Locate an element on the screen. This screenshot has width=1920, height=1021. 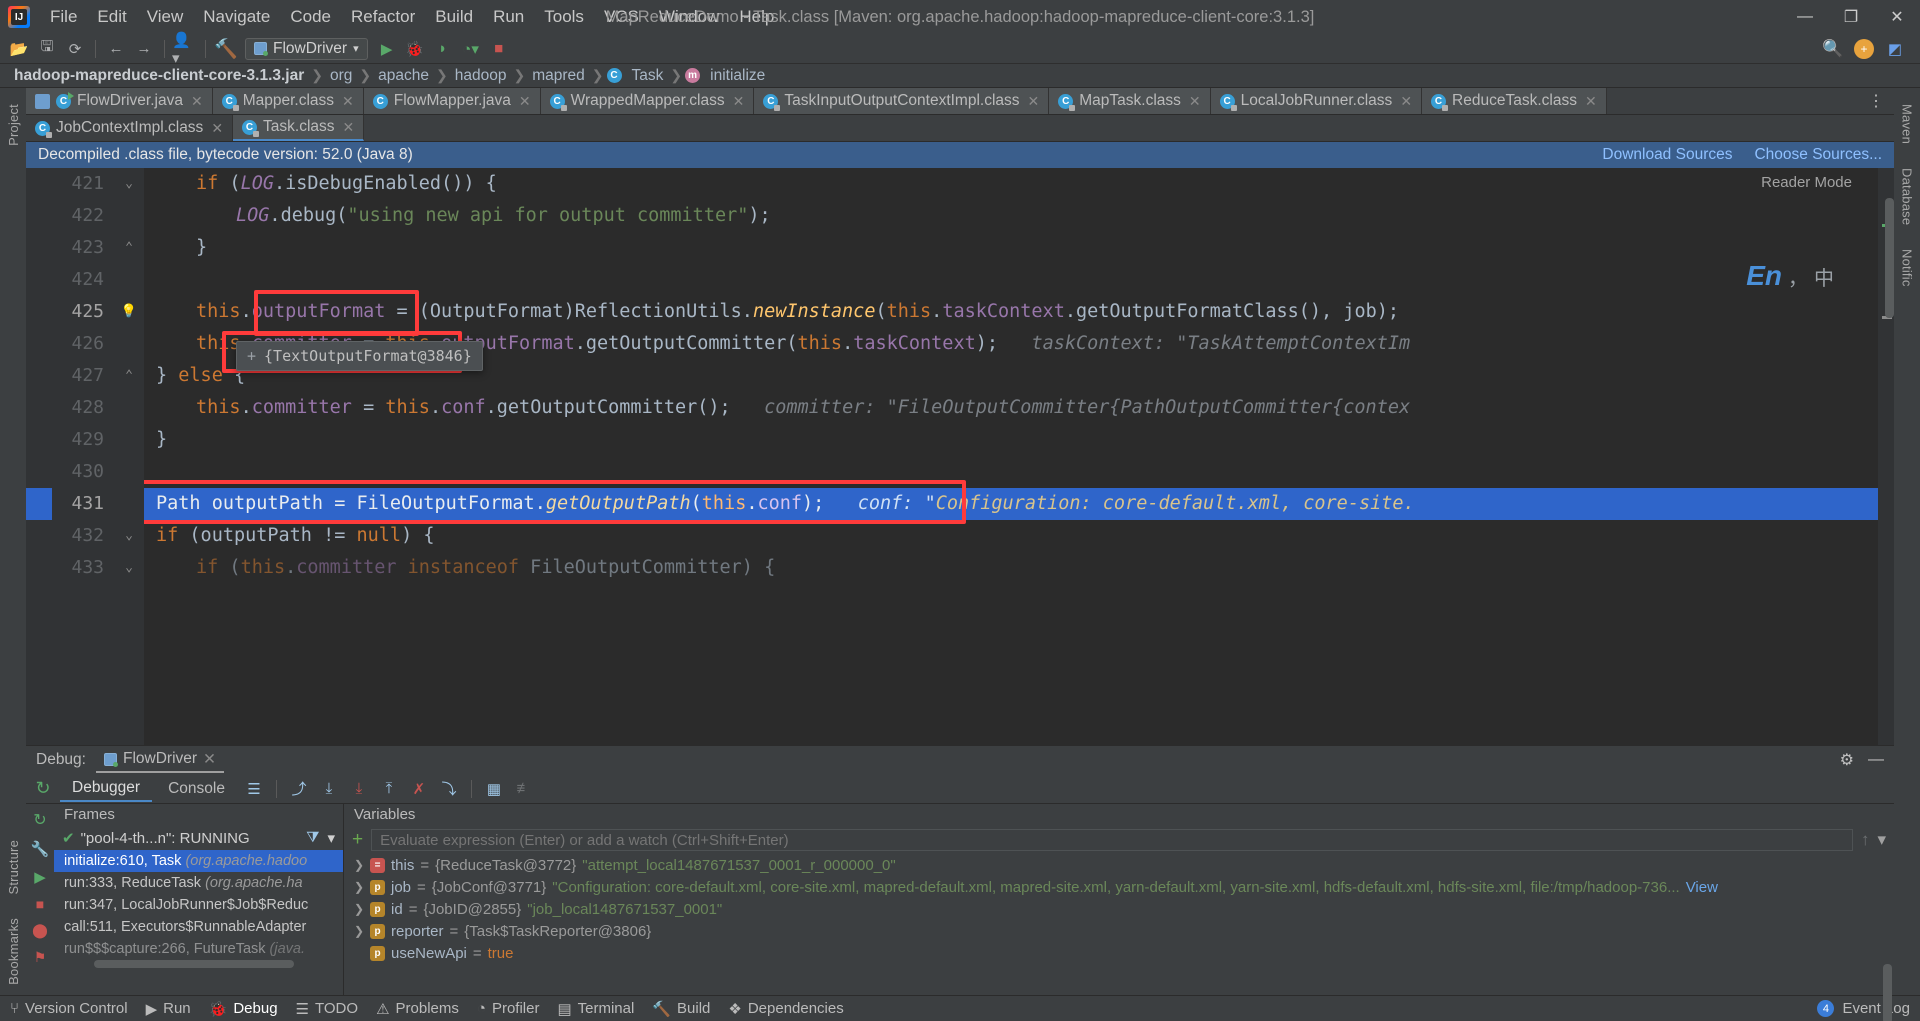
run-to-cursor-icon: ⤵ is located at coordinates (449, 789).